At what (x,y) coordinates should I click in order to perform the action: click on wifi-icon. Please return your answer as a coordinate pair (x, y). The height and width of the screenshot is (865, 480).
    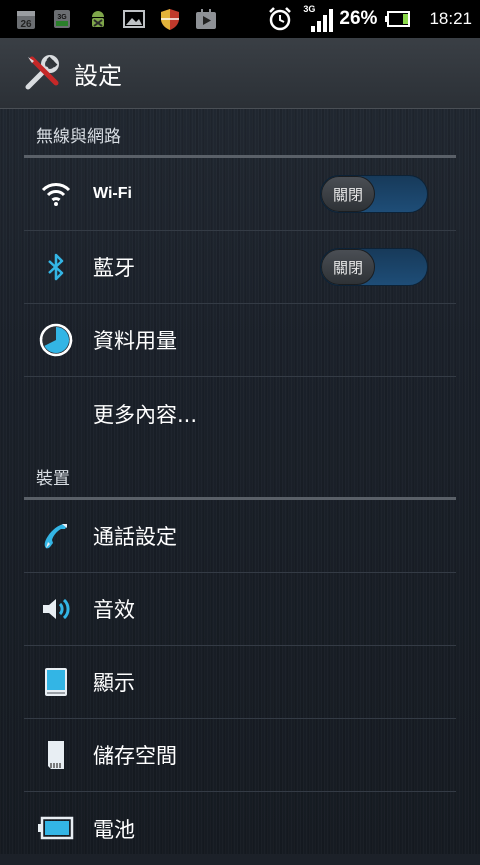
    Looking at the image, I should click on (56, 194).